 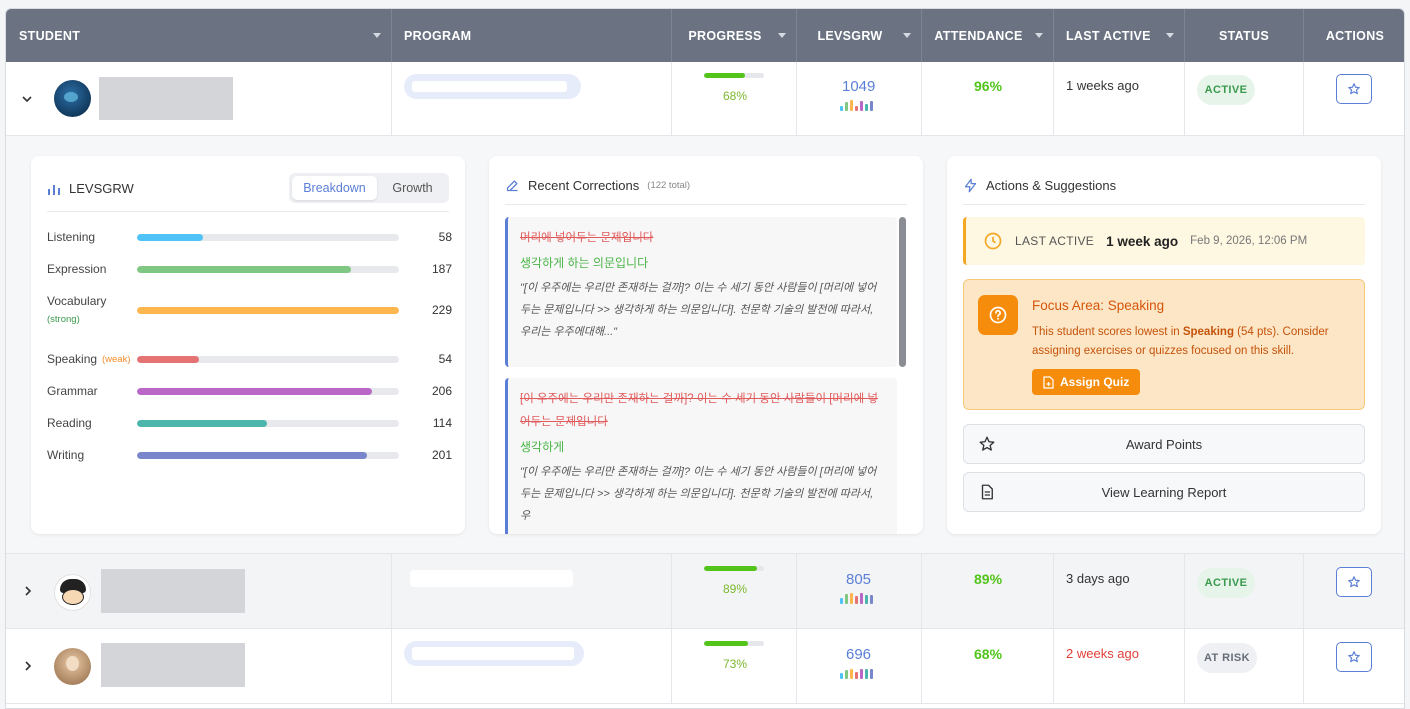 What do you see at coordinates (532, 35) in the screenshot?
I see `column-header-program: PROGRAM` at bounding box center [532, 35].